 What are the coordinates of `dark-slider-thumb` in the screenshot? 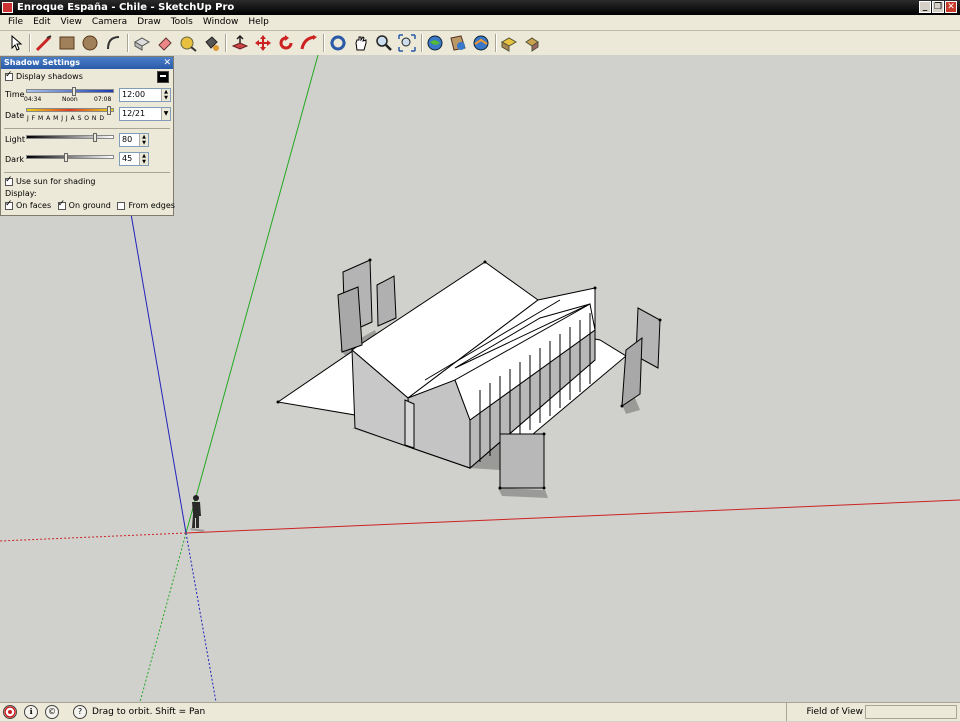 It's located at (66, 157).